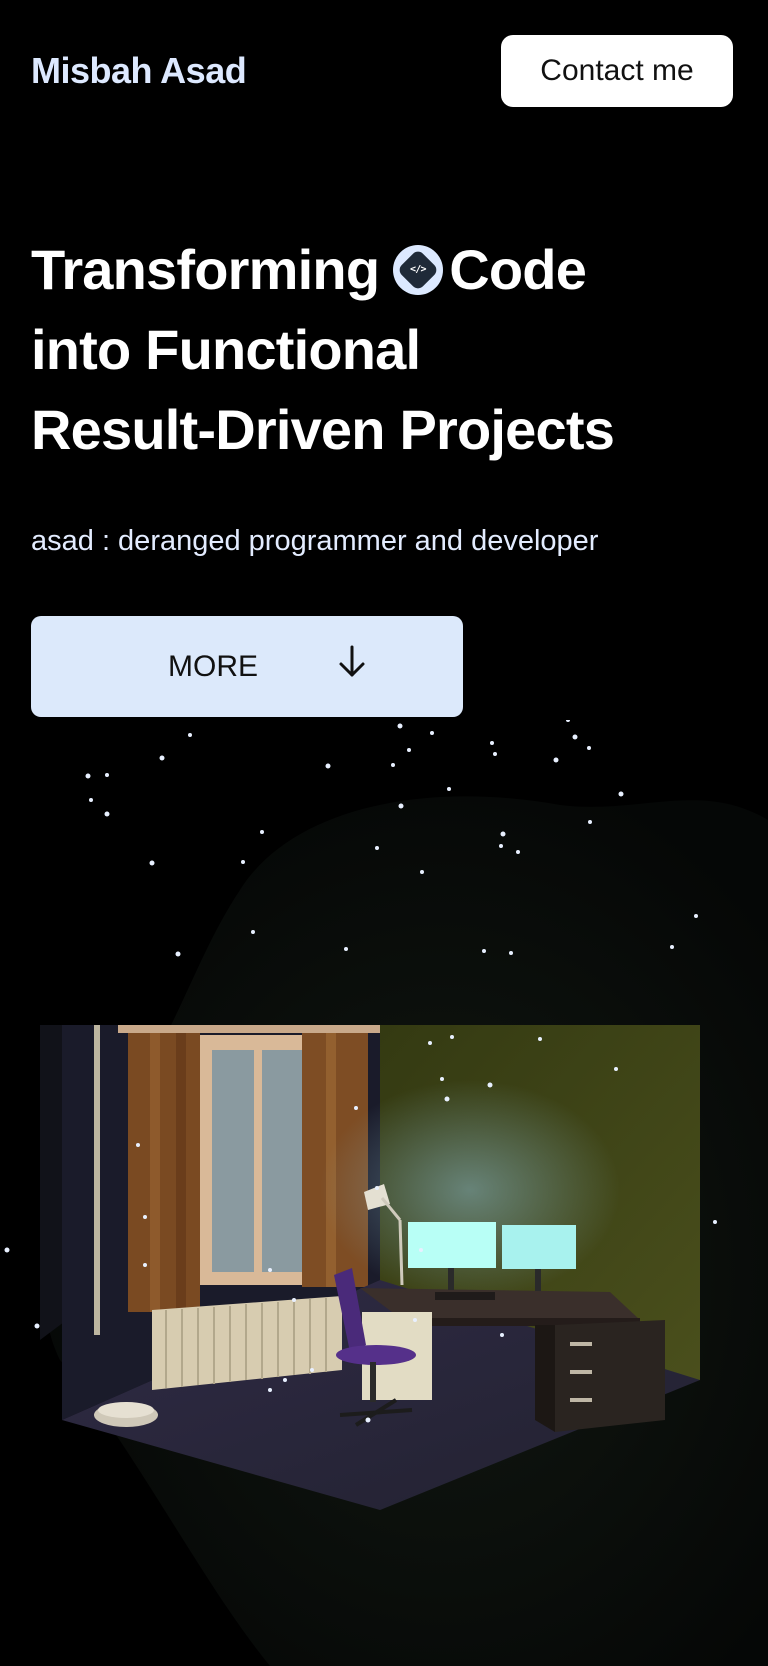  What do you see at coordinates (226, 349) in the screenshot?
I see `hero-line-2: into Functional` at bounding box center [226, 349].